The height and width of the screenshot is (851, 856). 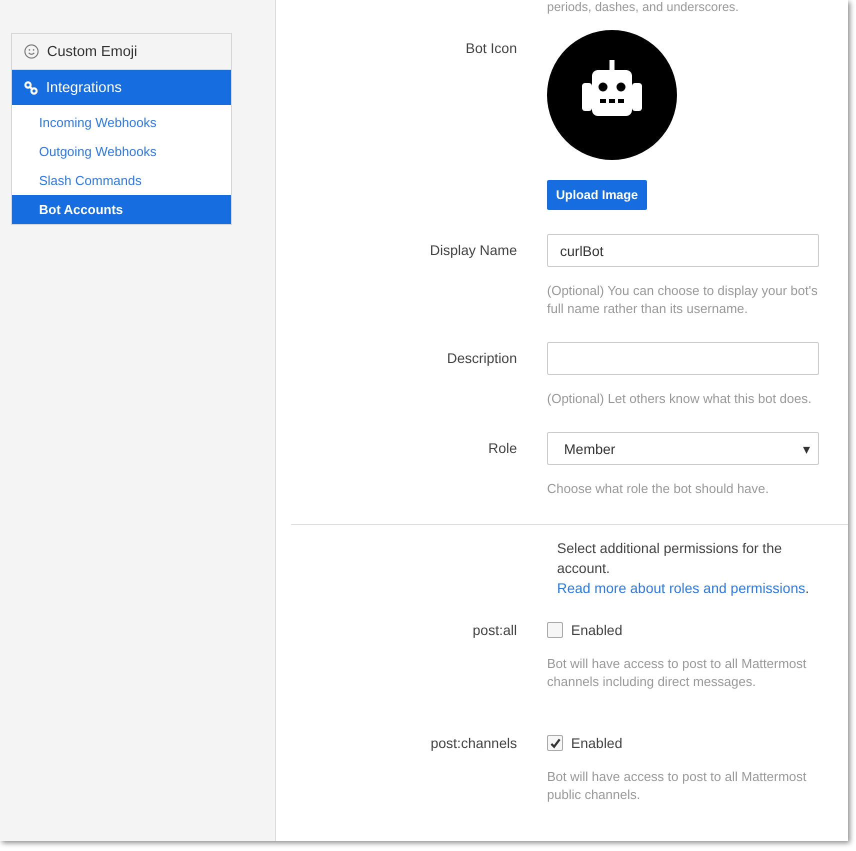 What do you see at coordinates (491, 48) in the screenshot?
I see `field-label: Bot Icon` at bounding box center [491, 48].